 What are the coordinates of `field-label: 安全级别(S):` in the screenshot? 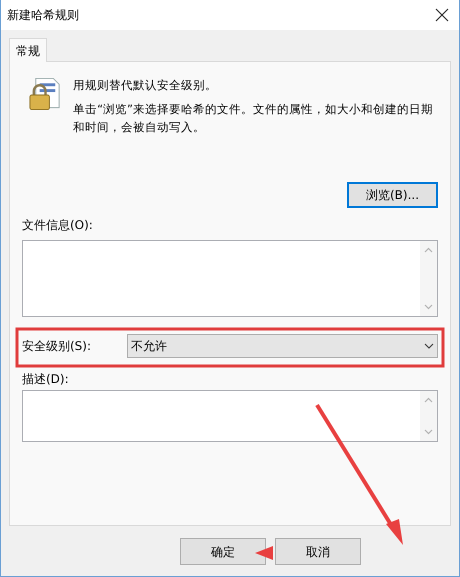 It's located at (57, 346).